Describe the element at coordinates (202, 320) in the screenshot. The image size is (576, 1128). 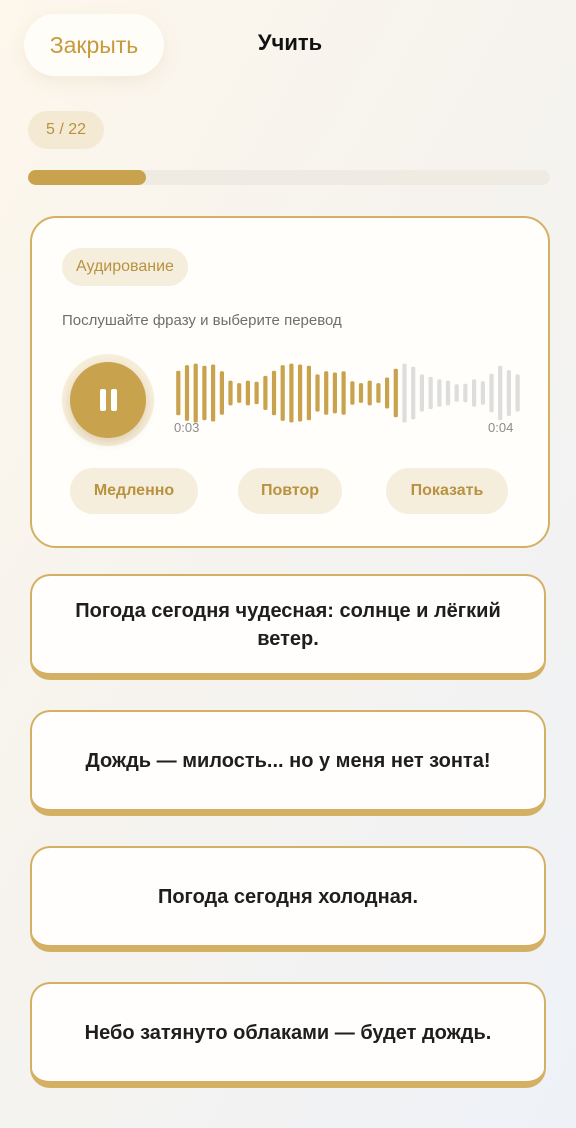
I see `task-instruction: Послушайте фразу и выберите перевод` at that location.